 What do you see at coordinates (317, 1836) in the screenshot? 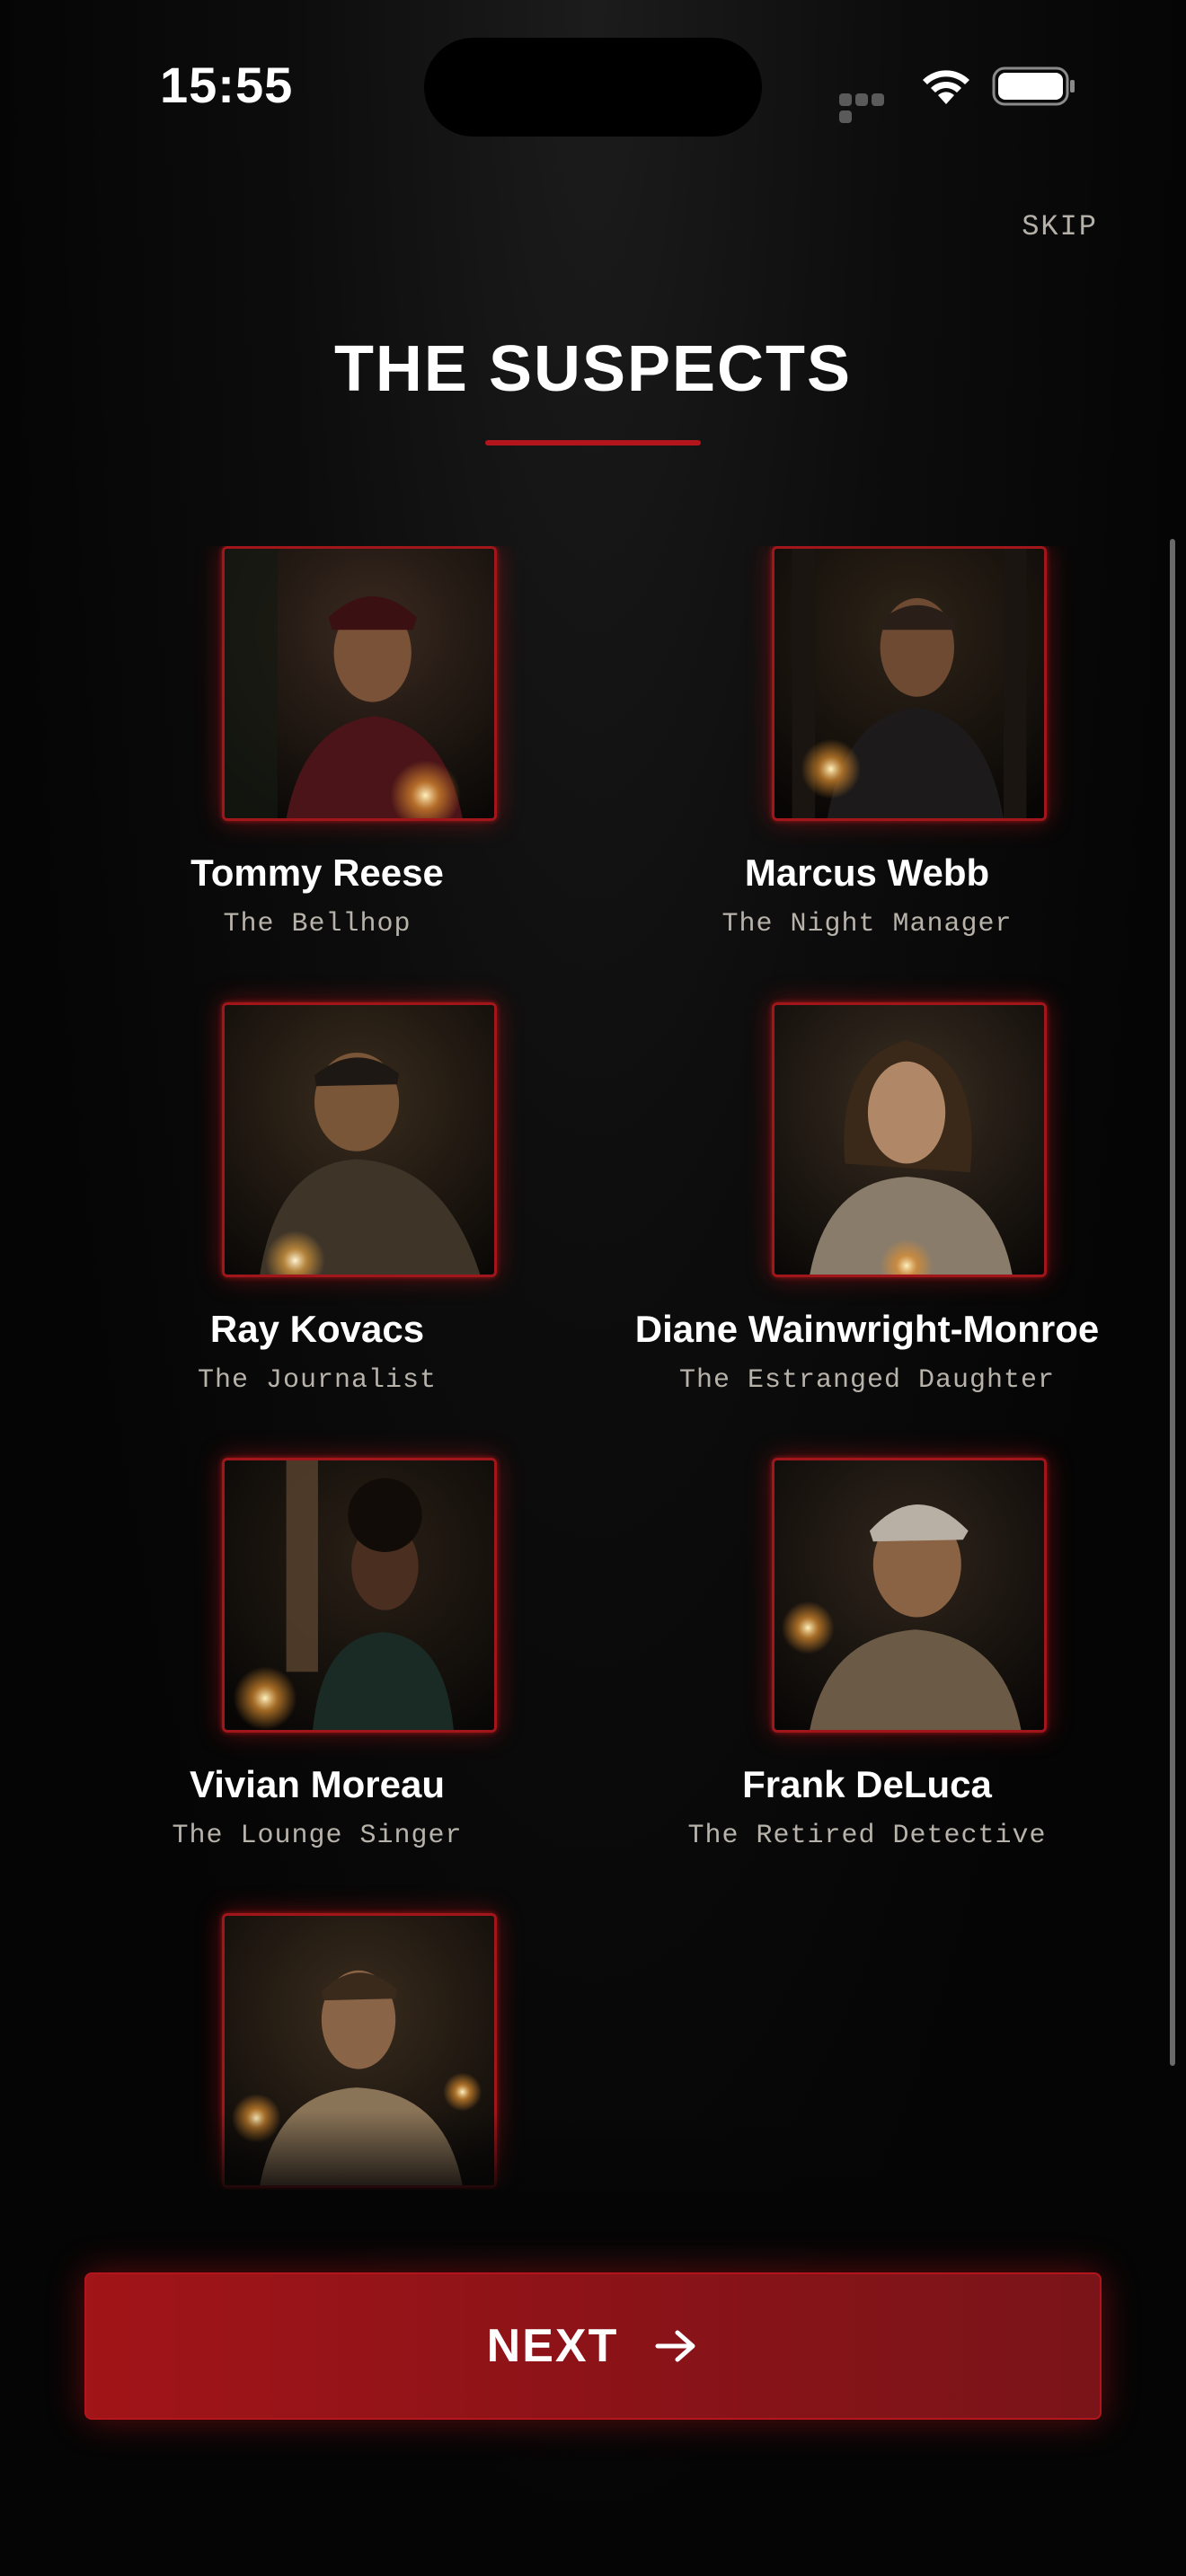
I see `suspect-role: The Lounge Singer` at bounding box center [317, 1836].